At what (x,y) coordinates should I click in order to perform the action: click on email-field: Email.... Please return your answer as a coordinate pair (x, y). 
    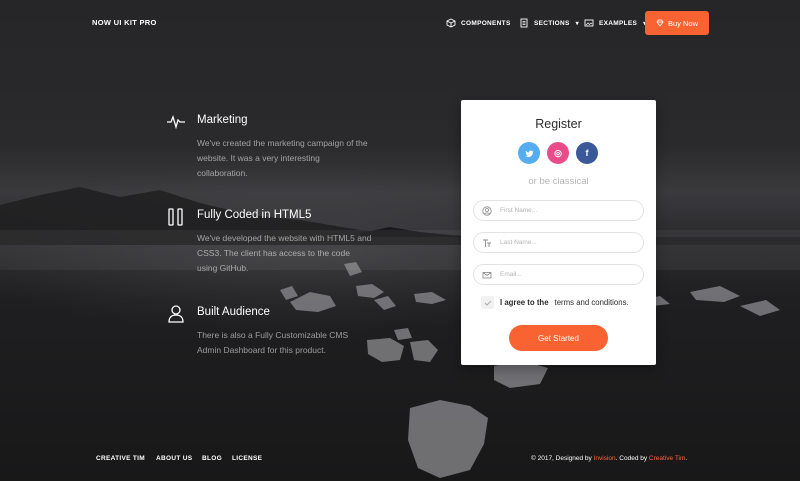
    Looking at the image, I should click on (558, 274).